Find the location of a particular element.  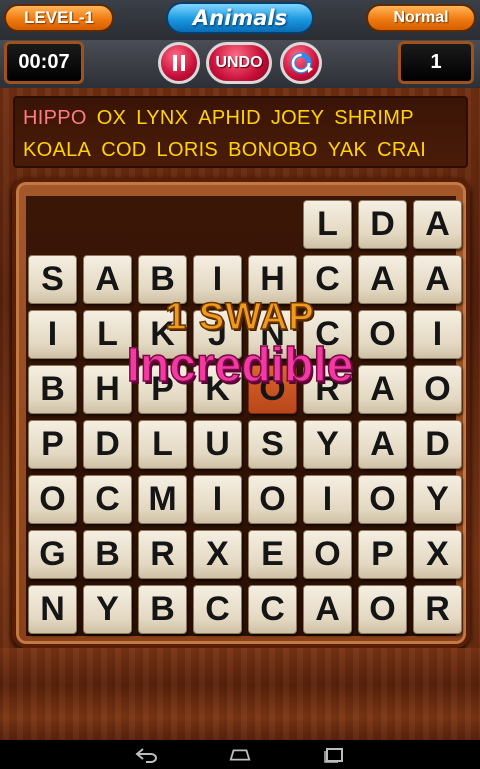

word-shrimp: SHRIMP is located at coordinates (374, 117).